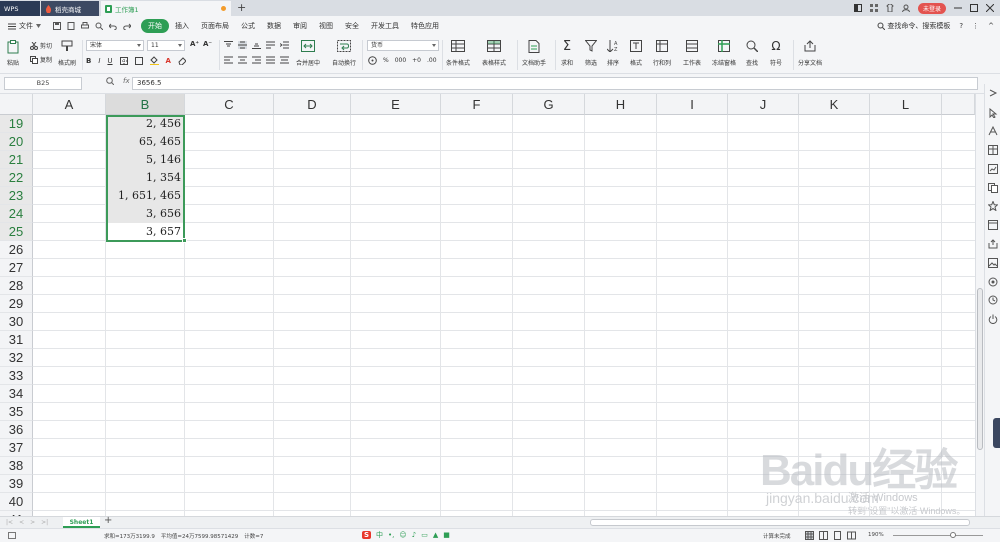 The width and height of the screenshot is (1000, 542). What do you see at coordinates (591, 53) in the screenshot?
I see `filter-button: 筛选` at bounding box center [591, 53].